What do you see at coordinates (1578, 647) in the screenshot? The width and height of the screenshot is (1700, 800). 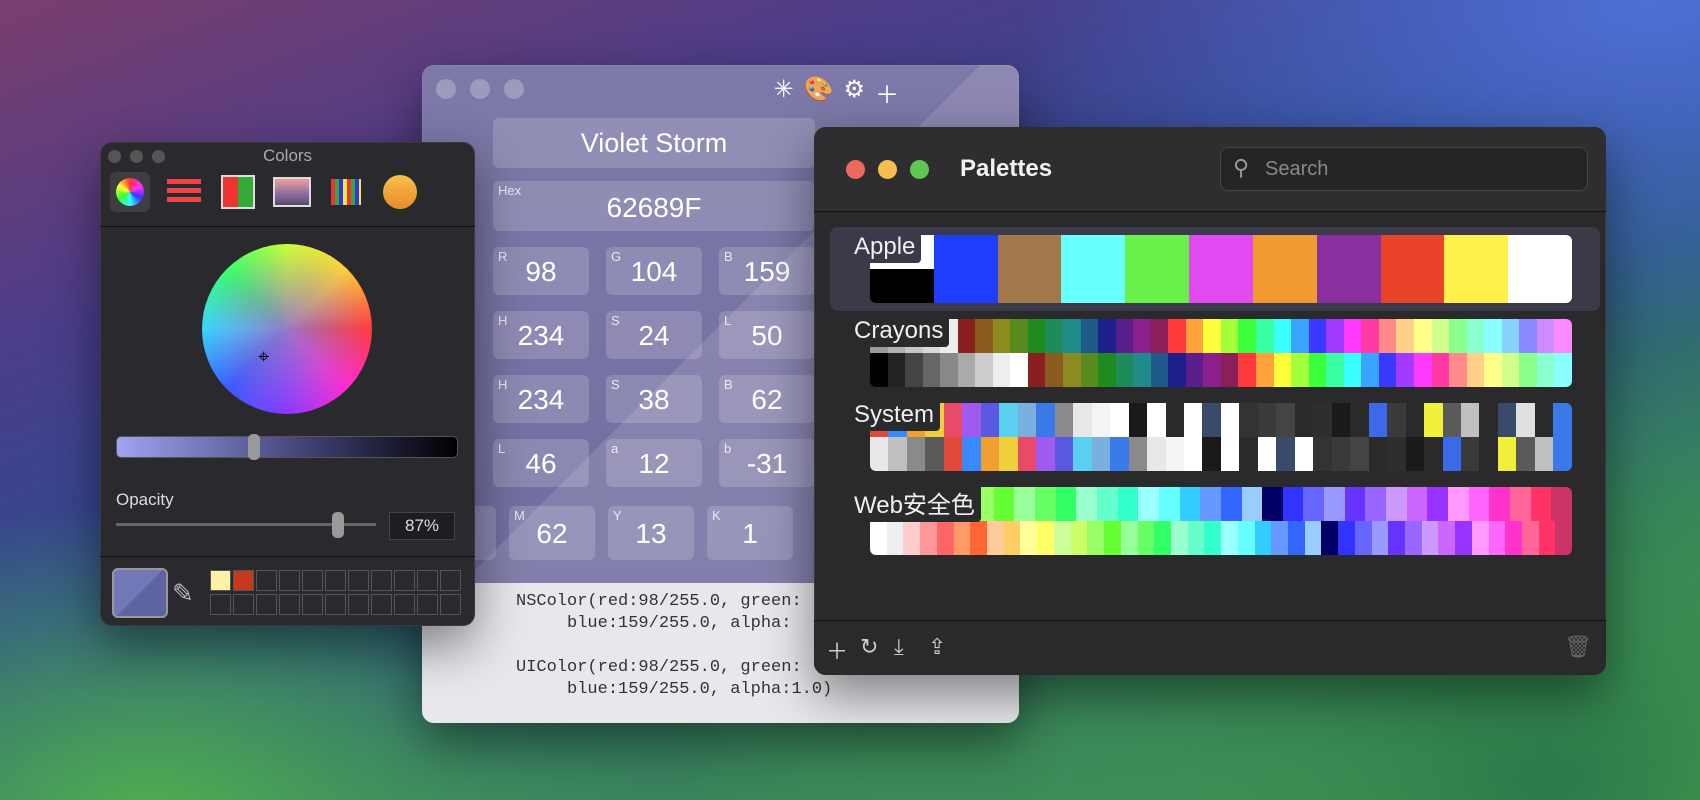 I see `trash-icon: 🗑` at bounding box center [1578, 647].